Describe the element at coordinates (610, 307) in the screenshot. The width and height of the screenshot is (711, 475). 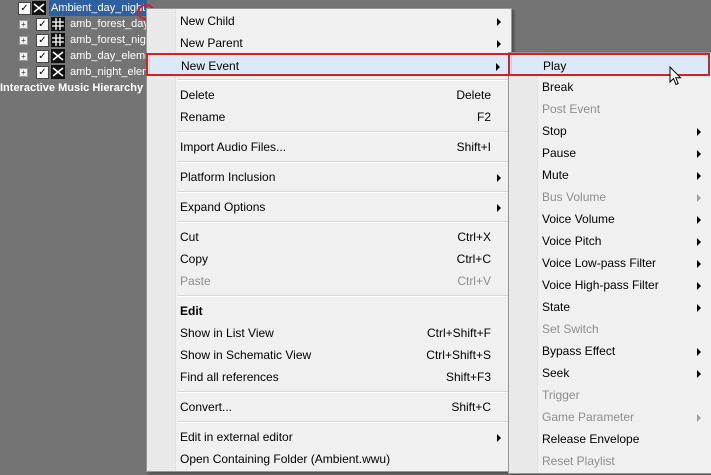
I see `submenu-item-state: State` at that location.